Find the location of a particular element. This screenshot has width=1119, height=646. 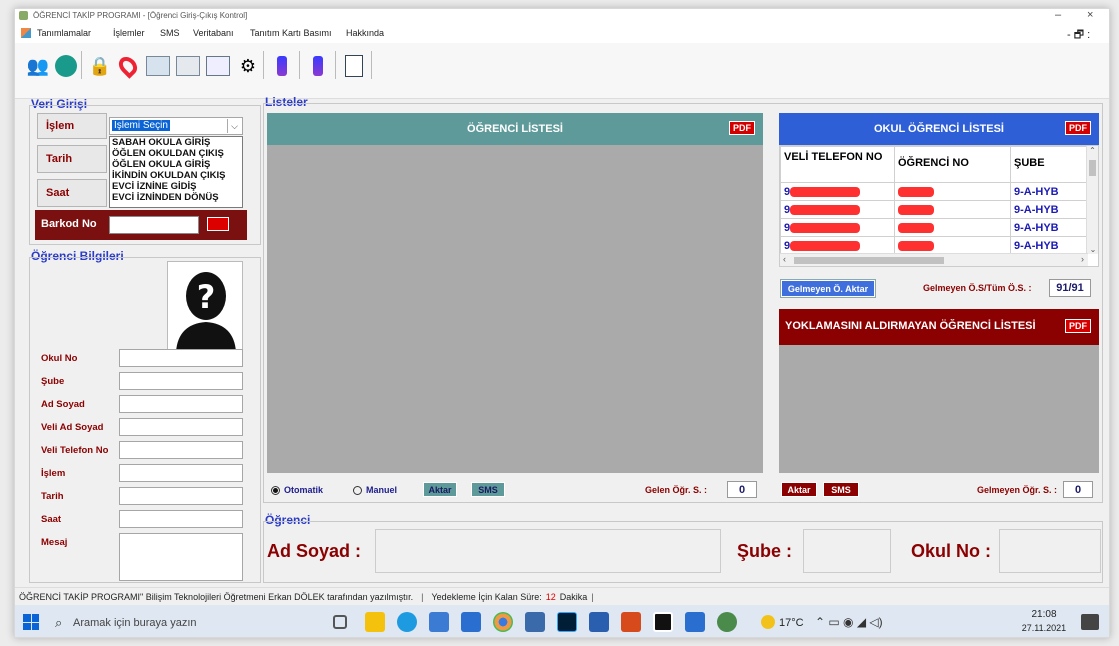

minimize-button: – is located at coordinates (1058, 15).